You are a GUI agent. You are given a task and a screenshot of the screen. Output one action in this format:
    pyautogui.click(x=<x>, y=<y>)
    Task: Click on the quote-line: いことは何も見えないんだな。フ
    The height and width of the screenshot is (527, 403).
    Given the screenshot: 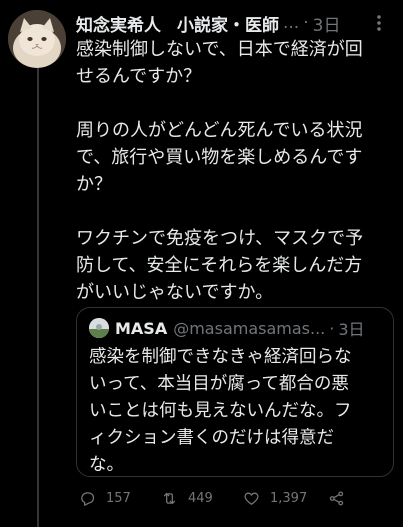 What is the action you would take?
    pyautogui.click(x=220, y=411)
    